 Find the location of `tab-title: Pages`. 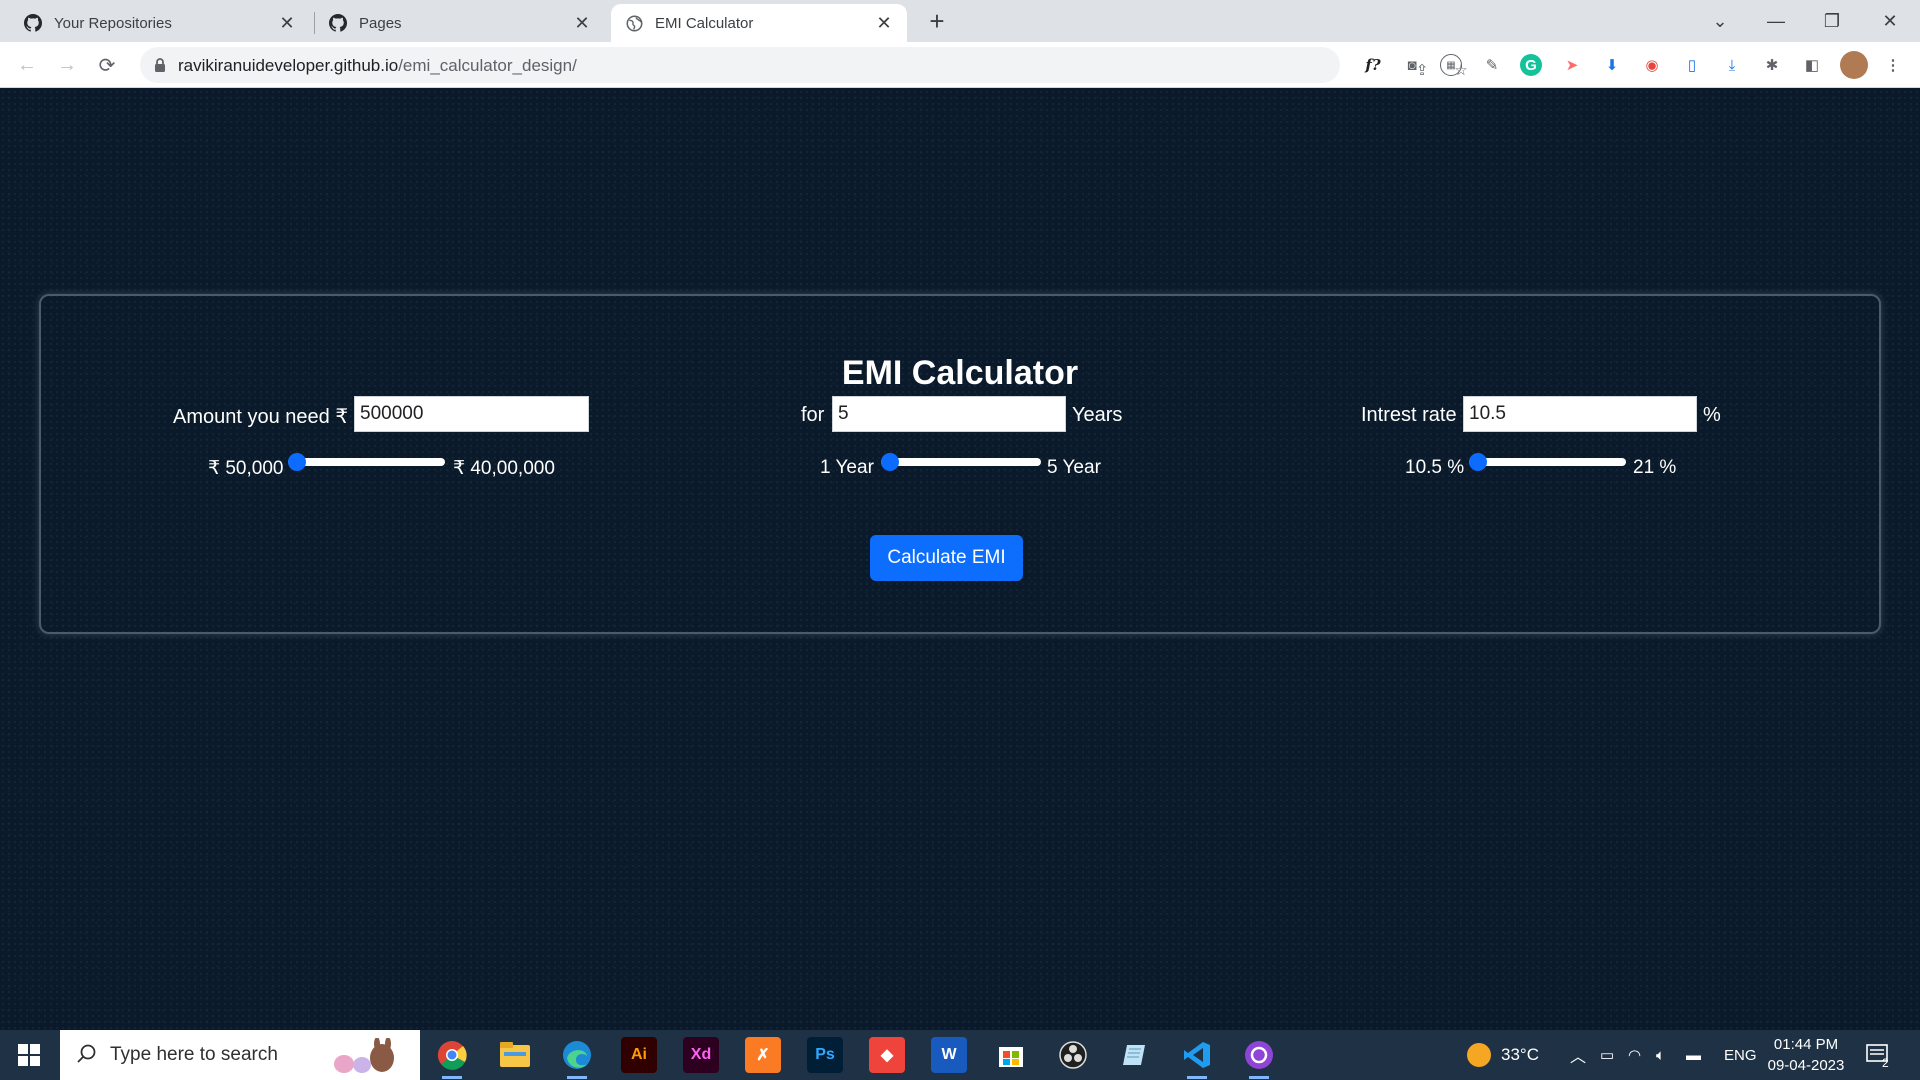

tab-title: Pages is located at coordinates (380, 23).